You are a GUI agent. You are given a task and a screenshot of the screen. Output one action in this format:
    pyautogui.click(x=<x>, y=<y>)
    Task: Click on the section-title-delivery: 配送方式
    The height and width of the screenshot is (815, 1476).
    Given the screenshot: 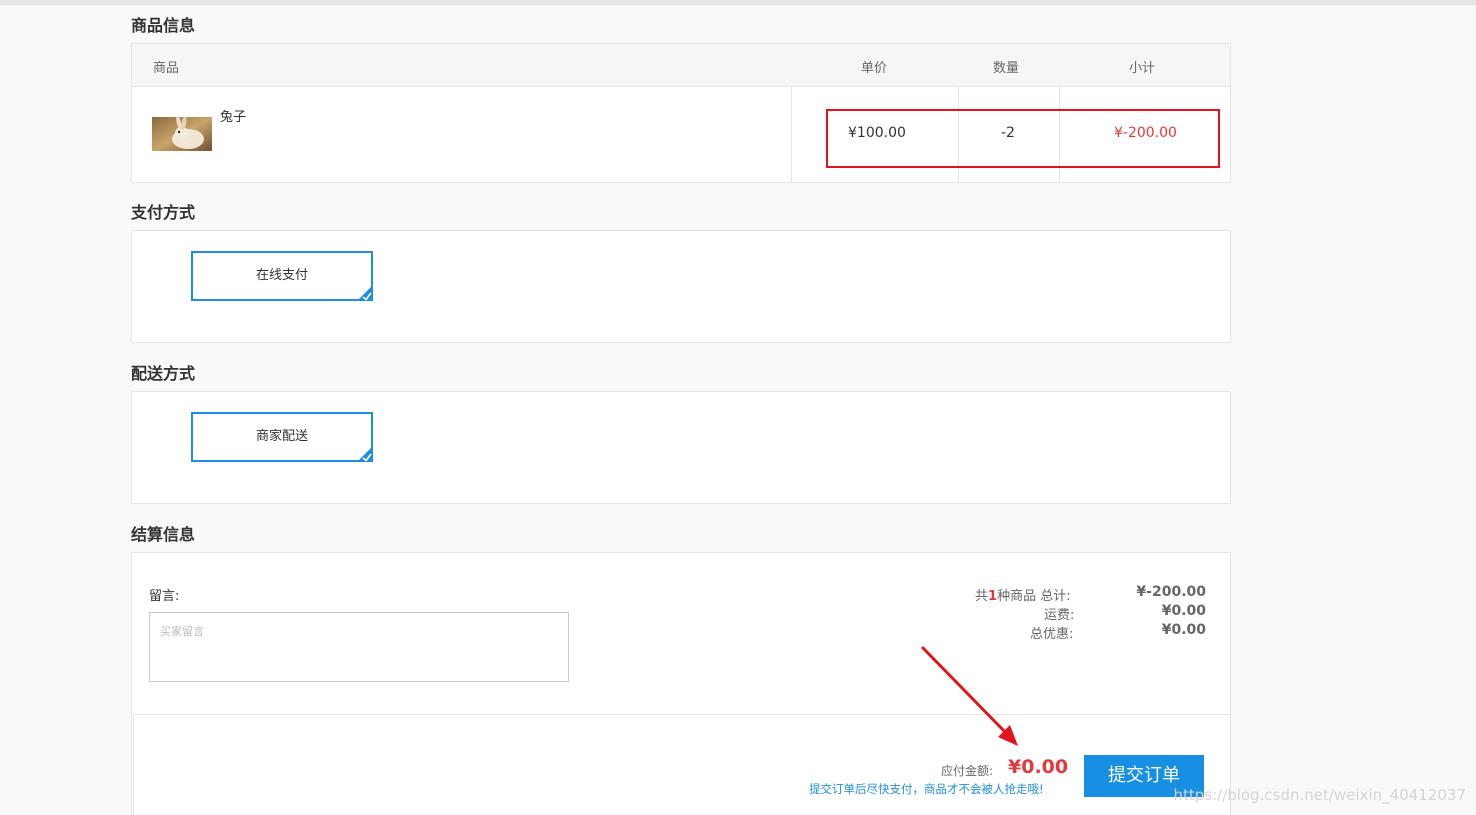 What is the action you would take?
    pyautogui.click(x=163, y=373)
    